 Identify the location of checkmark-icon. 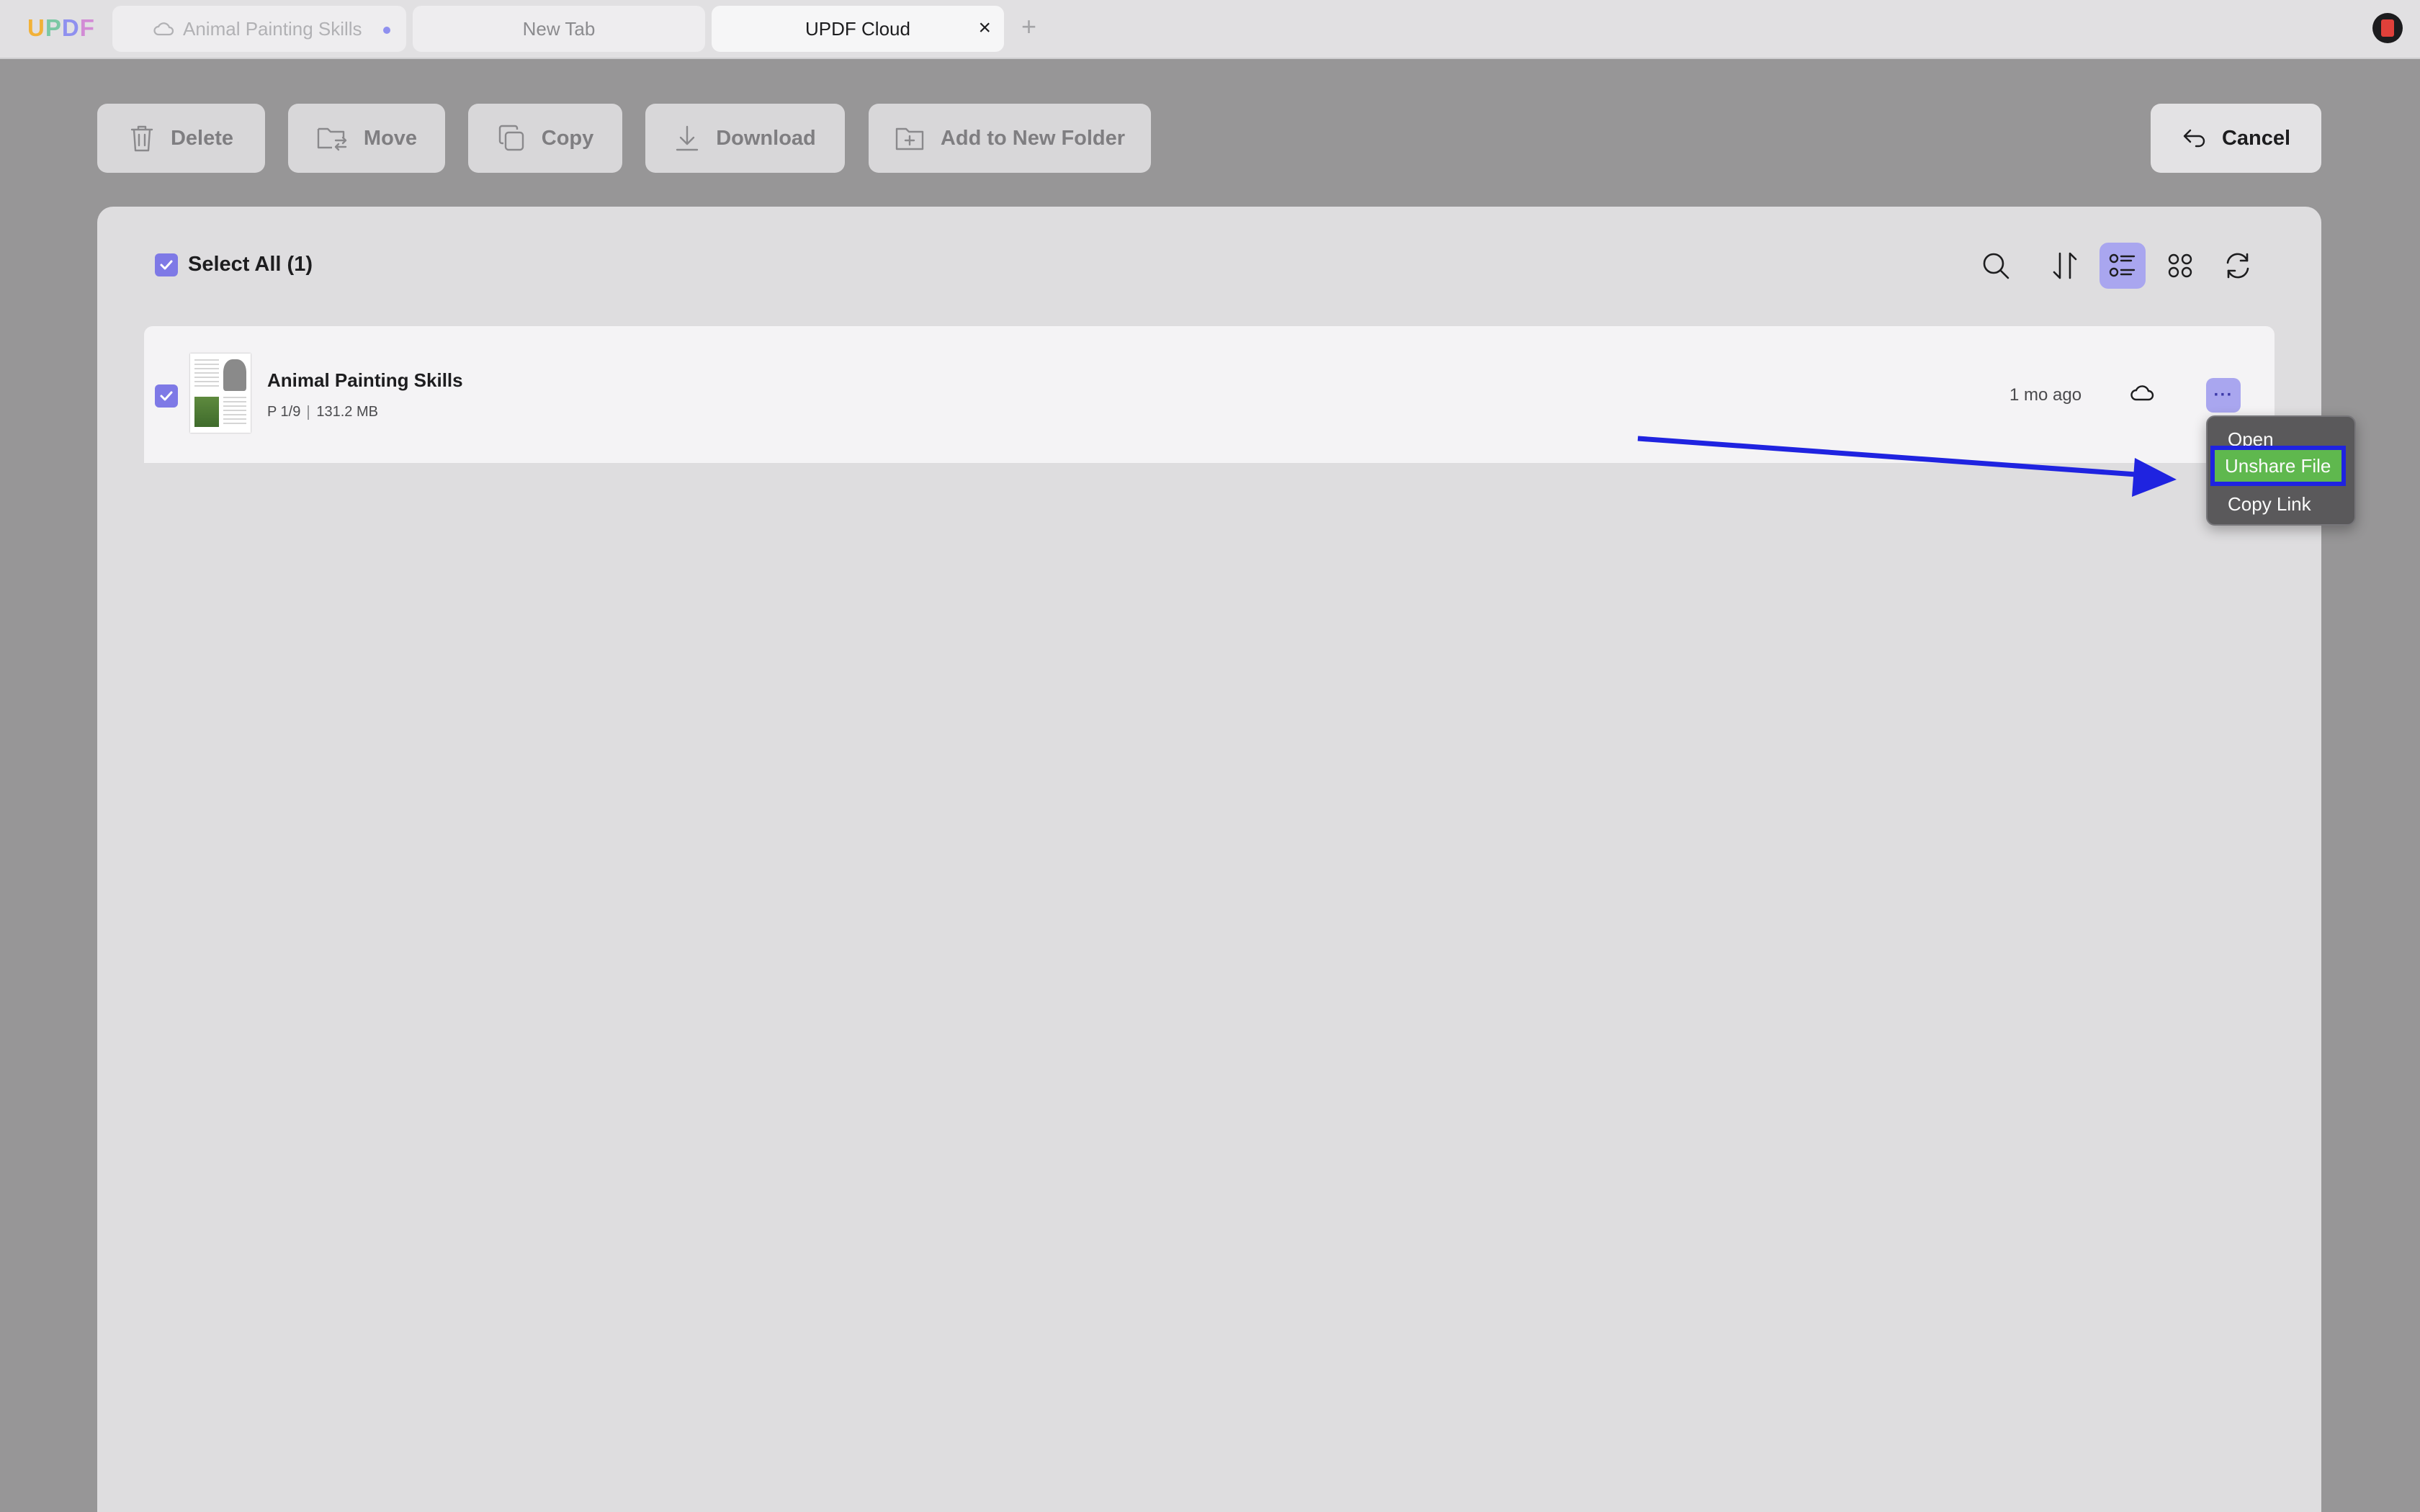
(166, 396).